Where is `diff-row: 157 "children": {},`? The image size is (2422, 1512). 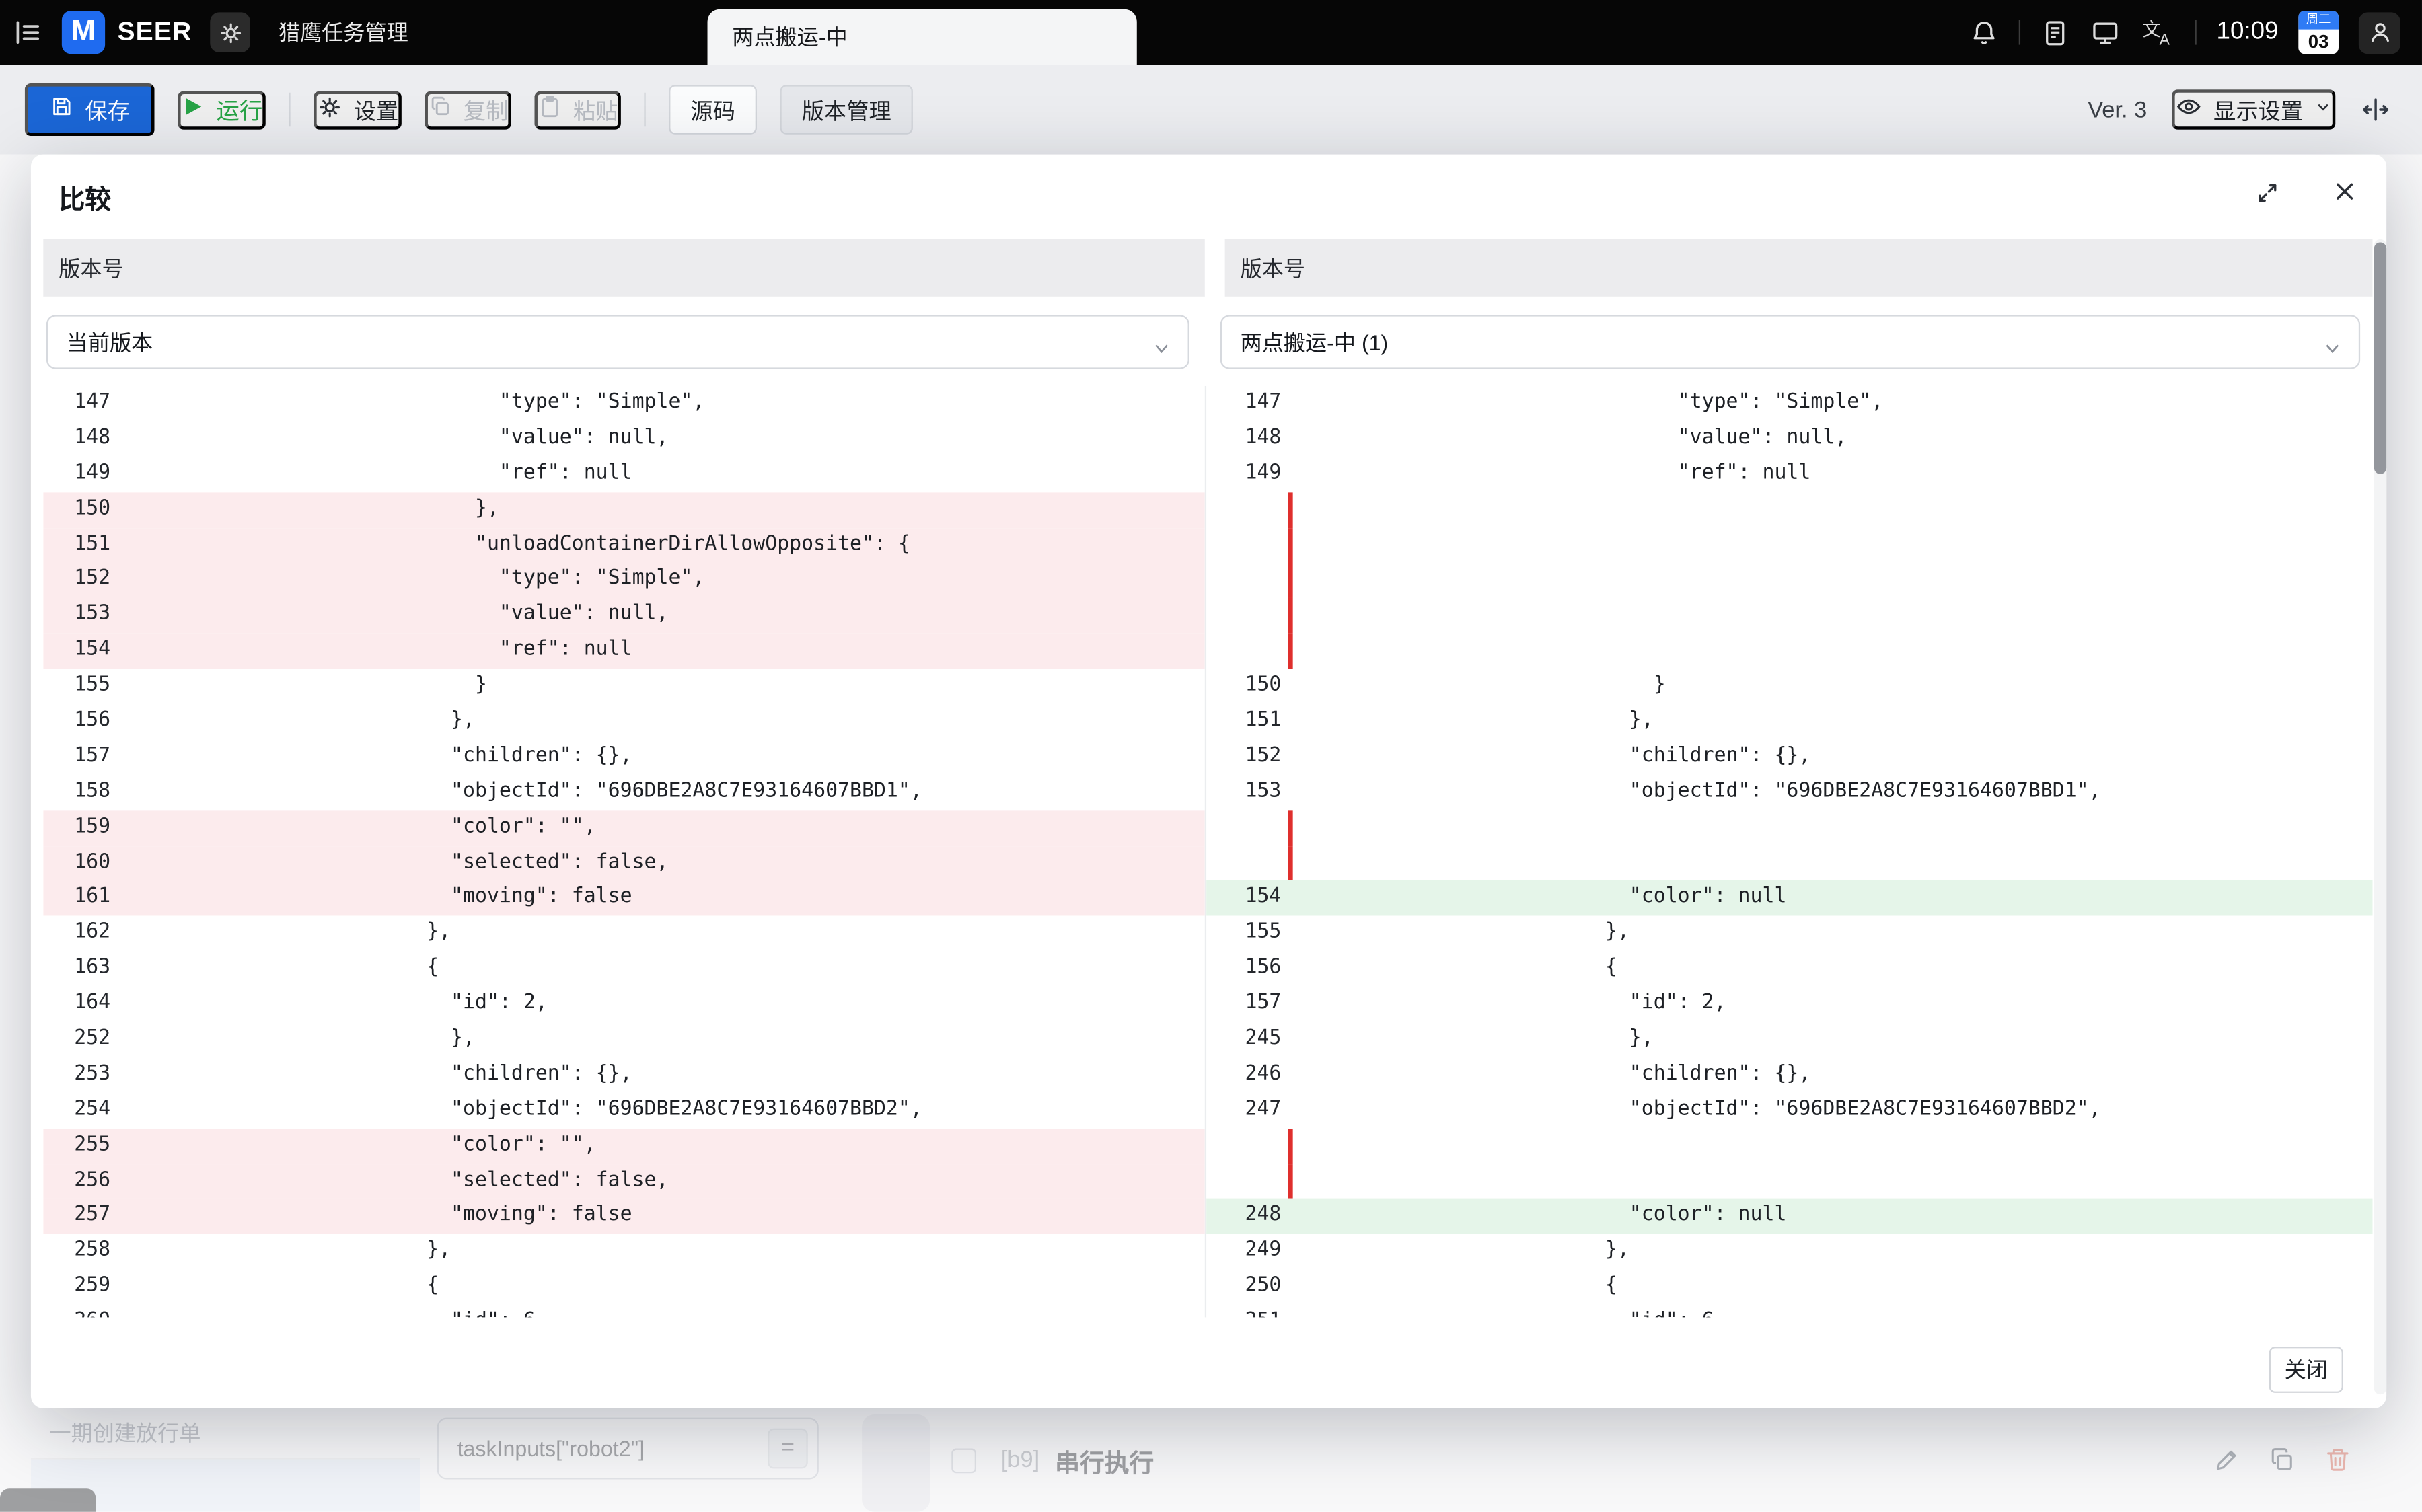 diff-row: 157 "children": {}, is located at coordinates (353, 755).